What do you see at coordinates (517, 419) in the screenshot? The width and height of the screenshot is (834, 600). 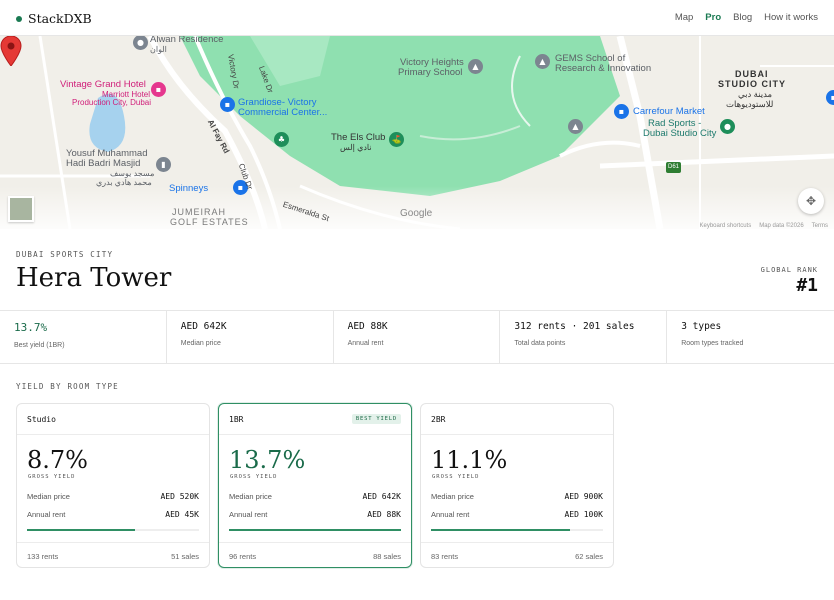 I see `card-header: 2BR` at bounding box center [517, 419].